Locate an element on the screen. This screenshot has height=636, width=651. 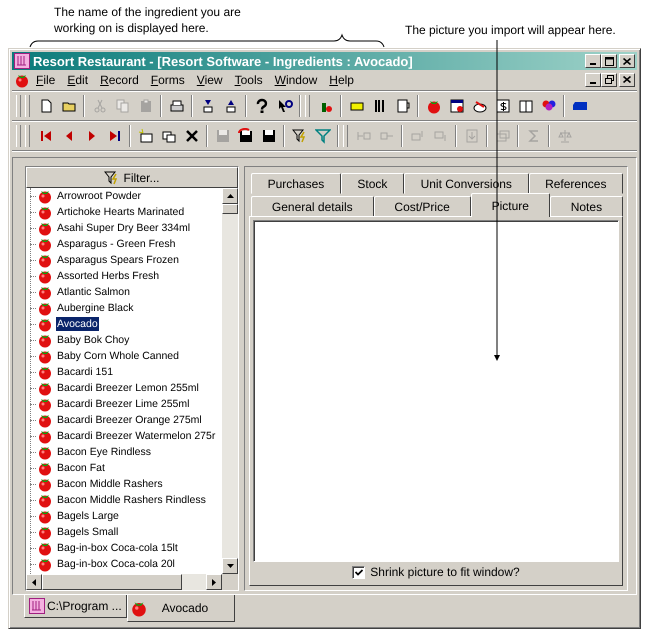
new-record-icon is located at coordinates (146, 136).